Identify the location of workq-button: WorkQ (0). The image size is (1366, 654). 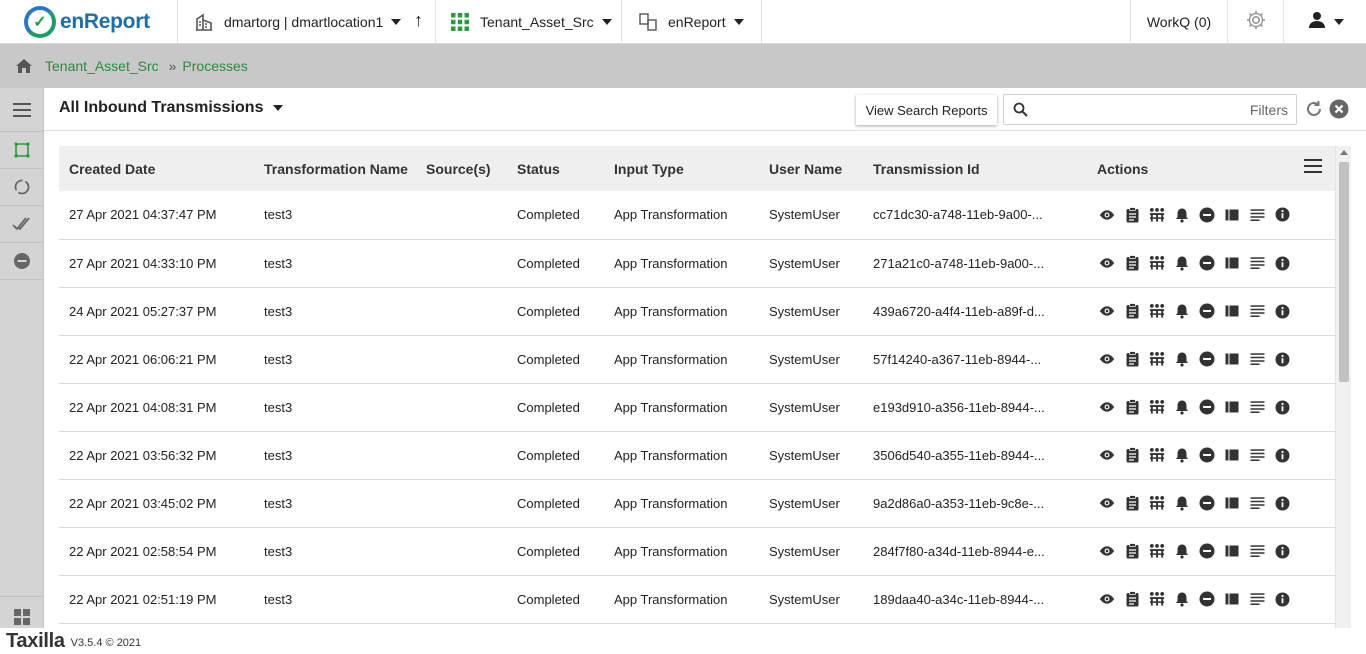
(1179, 22).